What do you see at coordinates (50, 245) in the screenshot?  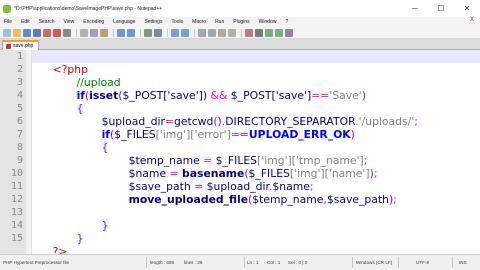 I see `code-line-15: ?>` at bounding box center [50, 245].